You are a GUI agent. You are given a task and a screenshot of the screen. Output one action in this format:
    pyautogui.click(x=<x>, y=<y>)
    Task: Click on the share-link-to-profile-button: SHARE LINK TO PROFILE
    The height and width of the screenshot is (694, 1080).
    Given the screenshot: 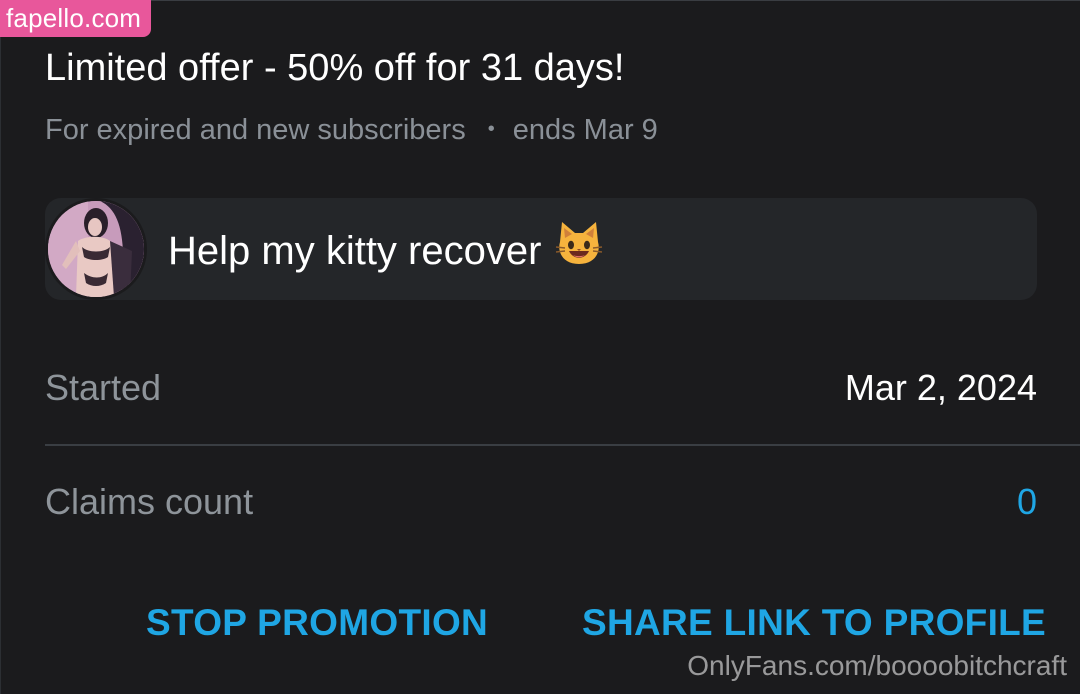 What is the action you would take?
    pyautogui.click(x=814, y=623)
    